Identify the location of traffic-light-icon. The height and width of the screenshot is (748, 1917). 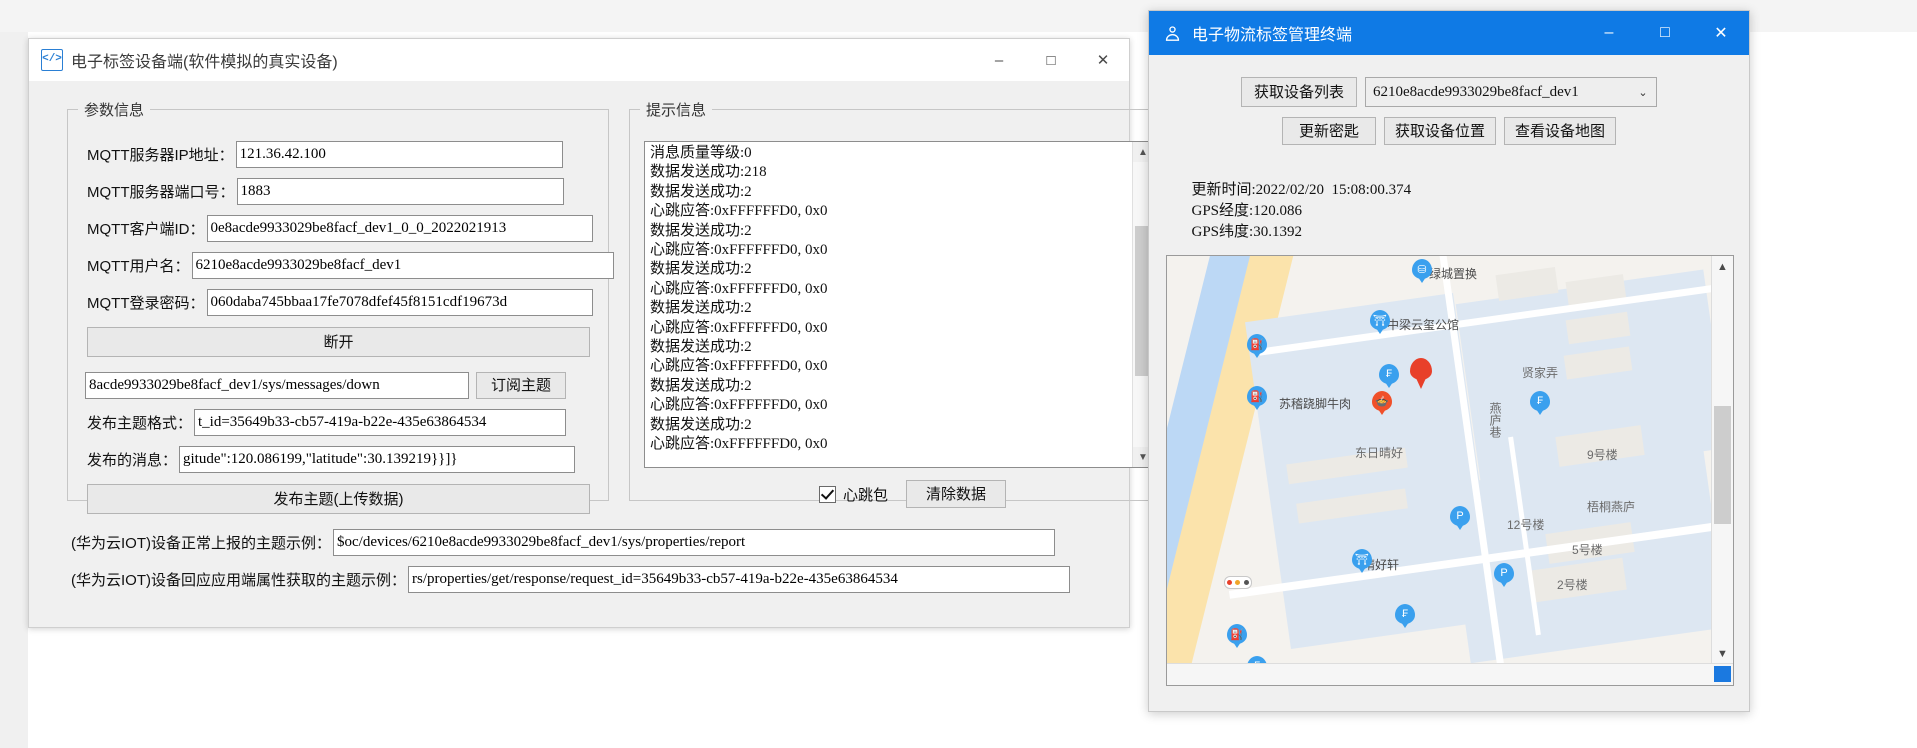
(1238, 582).